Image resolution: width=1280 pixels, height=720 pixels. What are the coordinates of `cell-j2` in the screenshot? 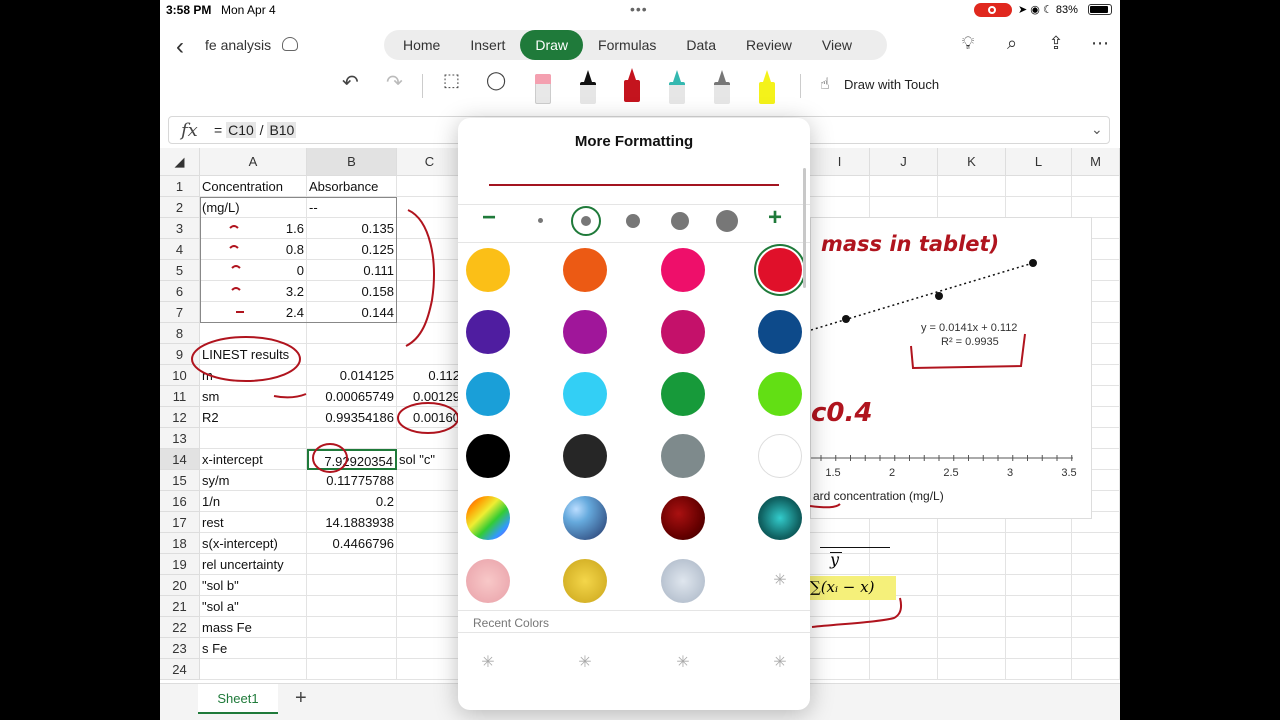 It's located at (904, 207).